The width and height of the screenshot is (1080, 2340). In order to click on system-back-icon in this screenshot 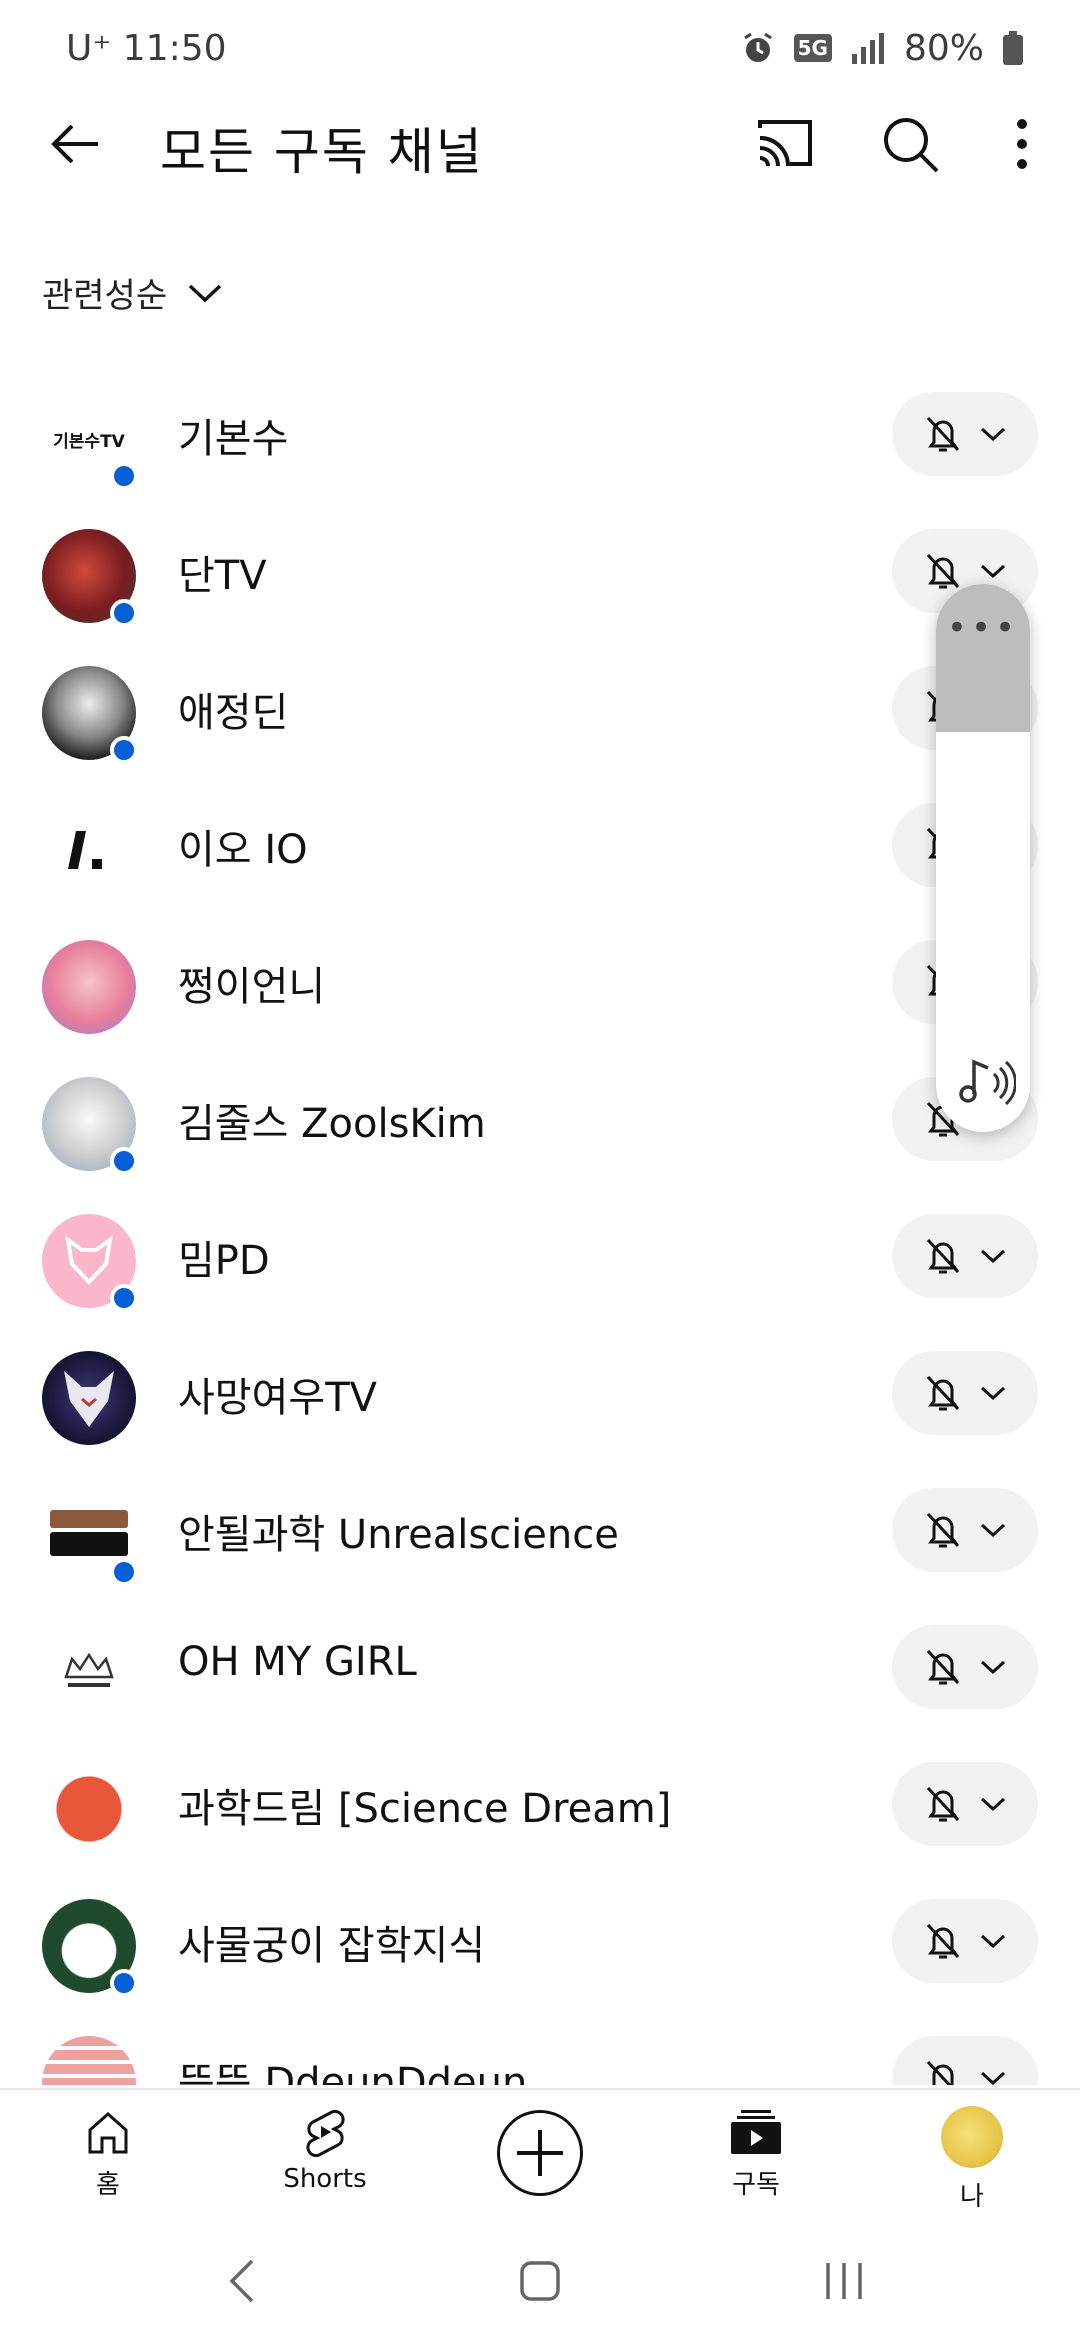, I will do `click(242, 2281)`.